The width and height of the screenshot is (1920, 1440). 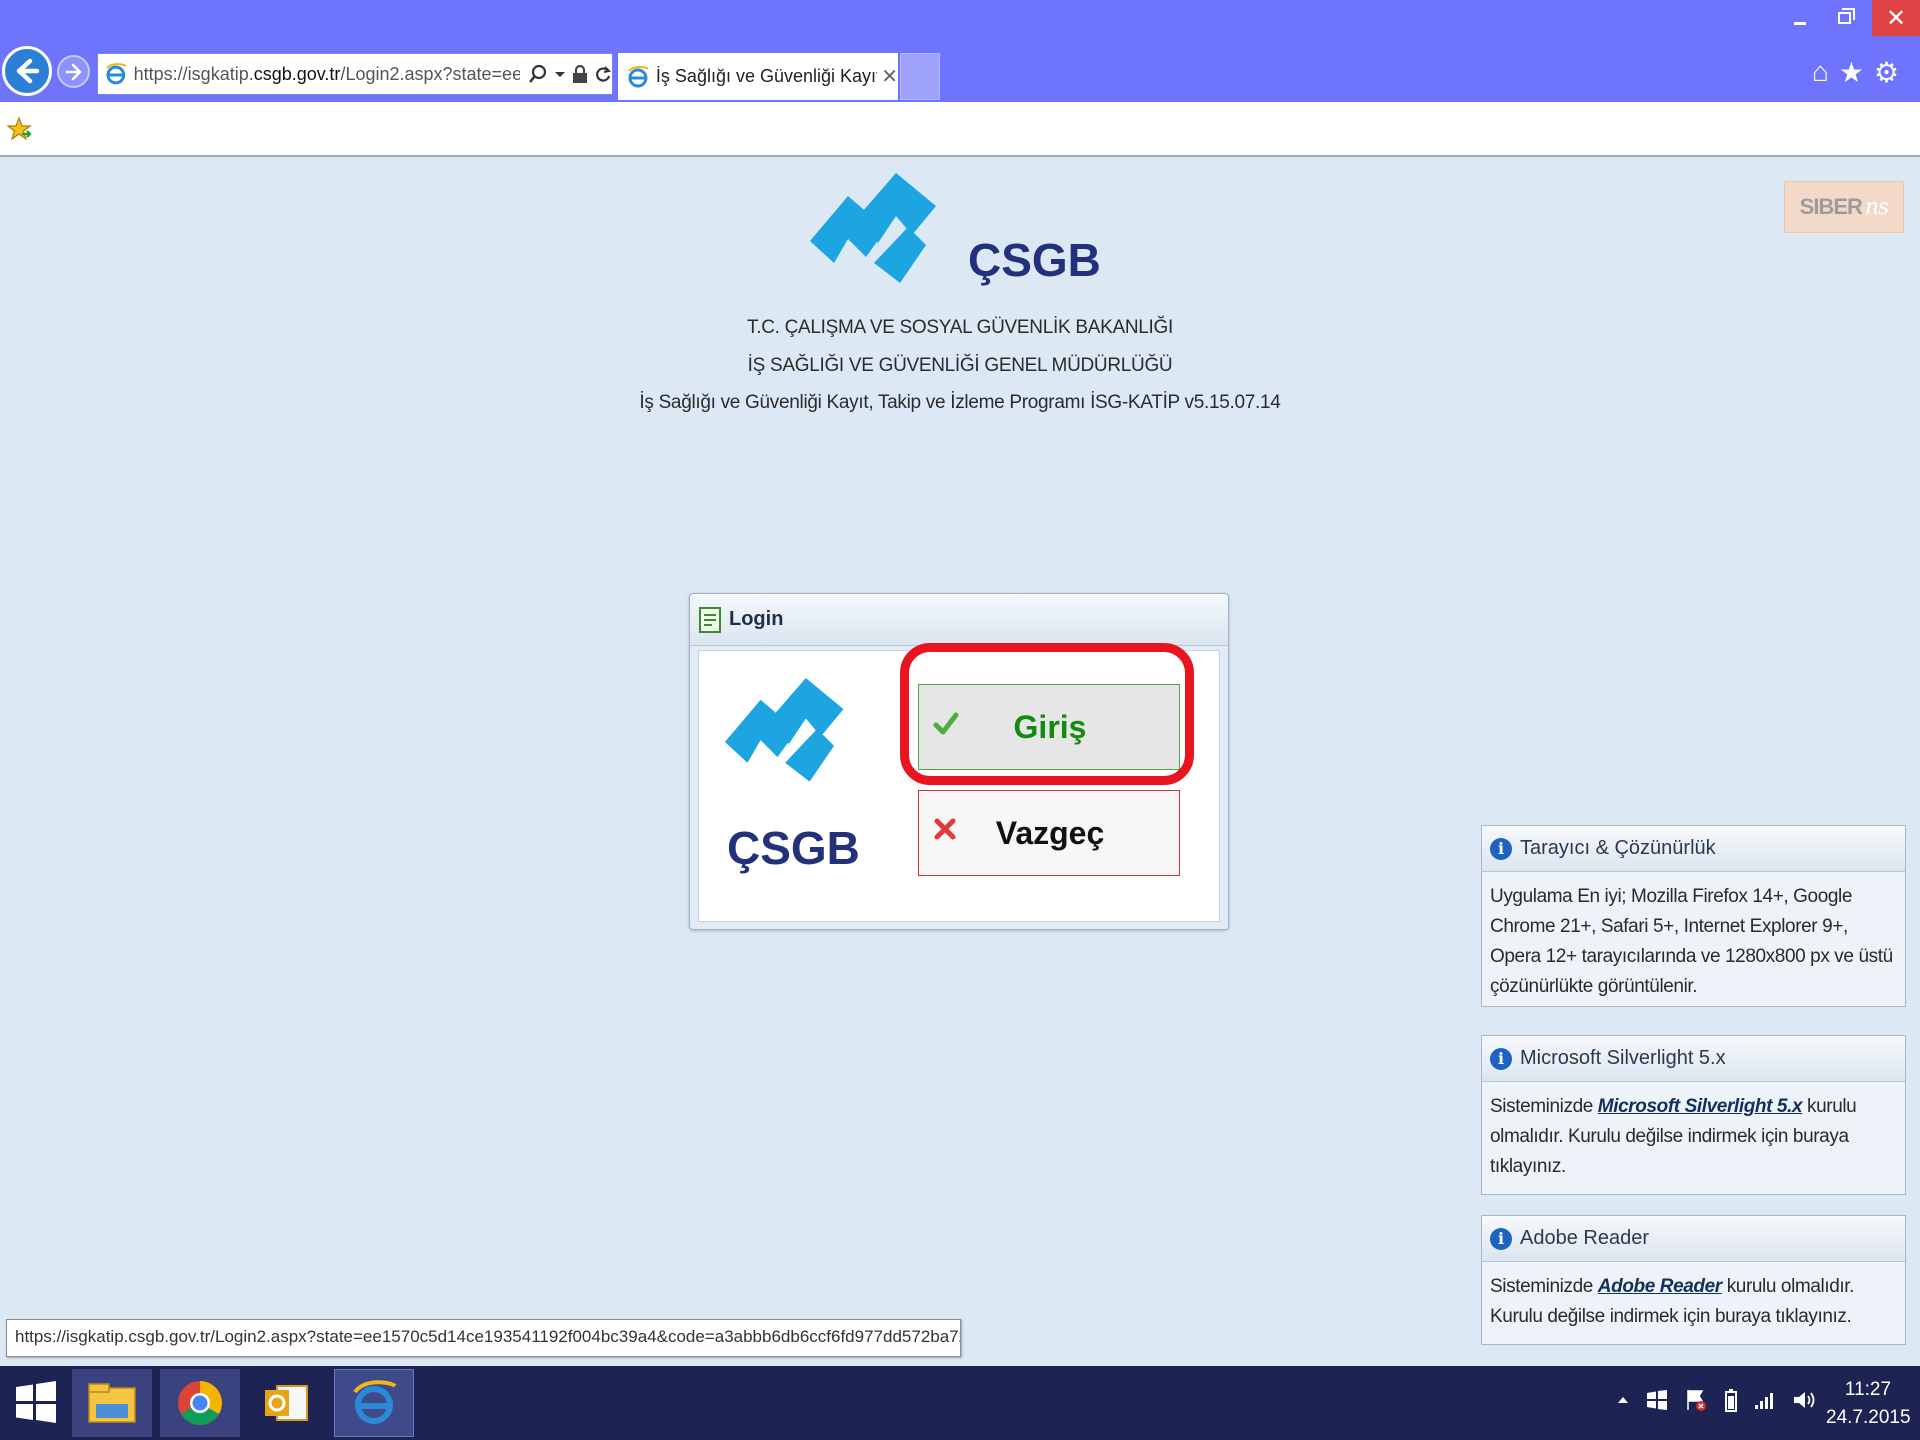 I want to click on info-box-header: i Tarayıcı & Çözünürlük, so click(x=1693, y=849).